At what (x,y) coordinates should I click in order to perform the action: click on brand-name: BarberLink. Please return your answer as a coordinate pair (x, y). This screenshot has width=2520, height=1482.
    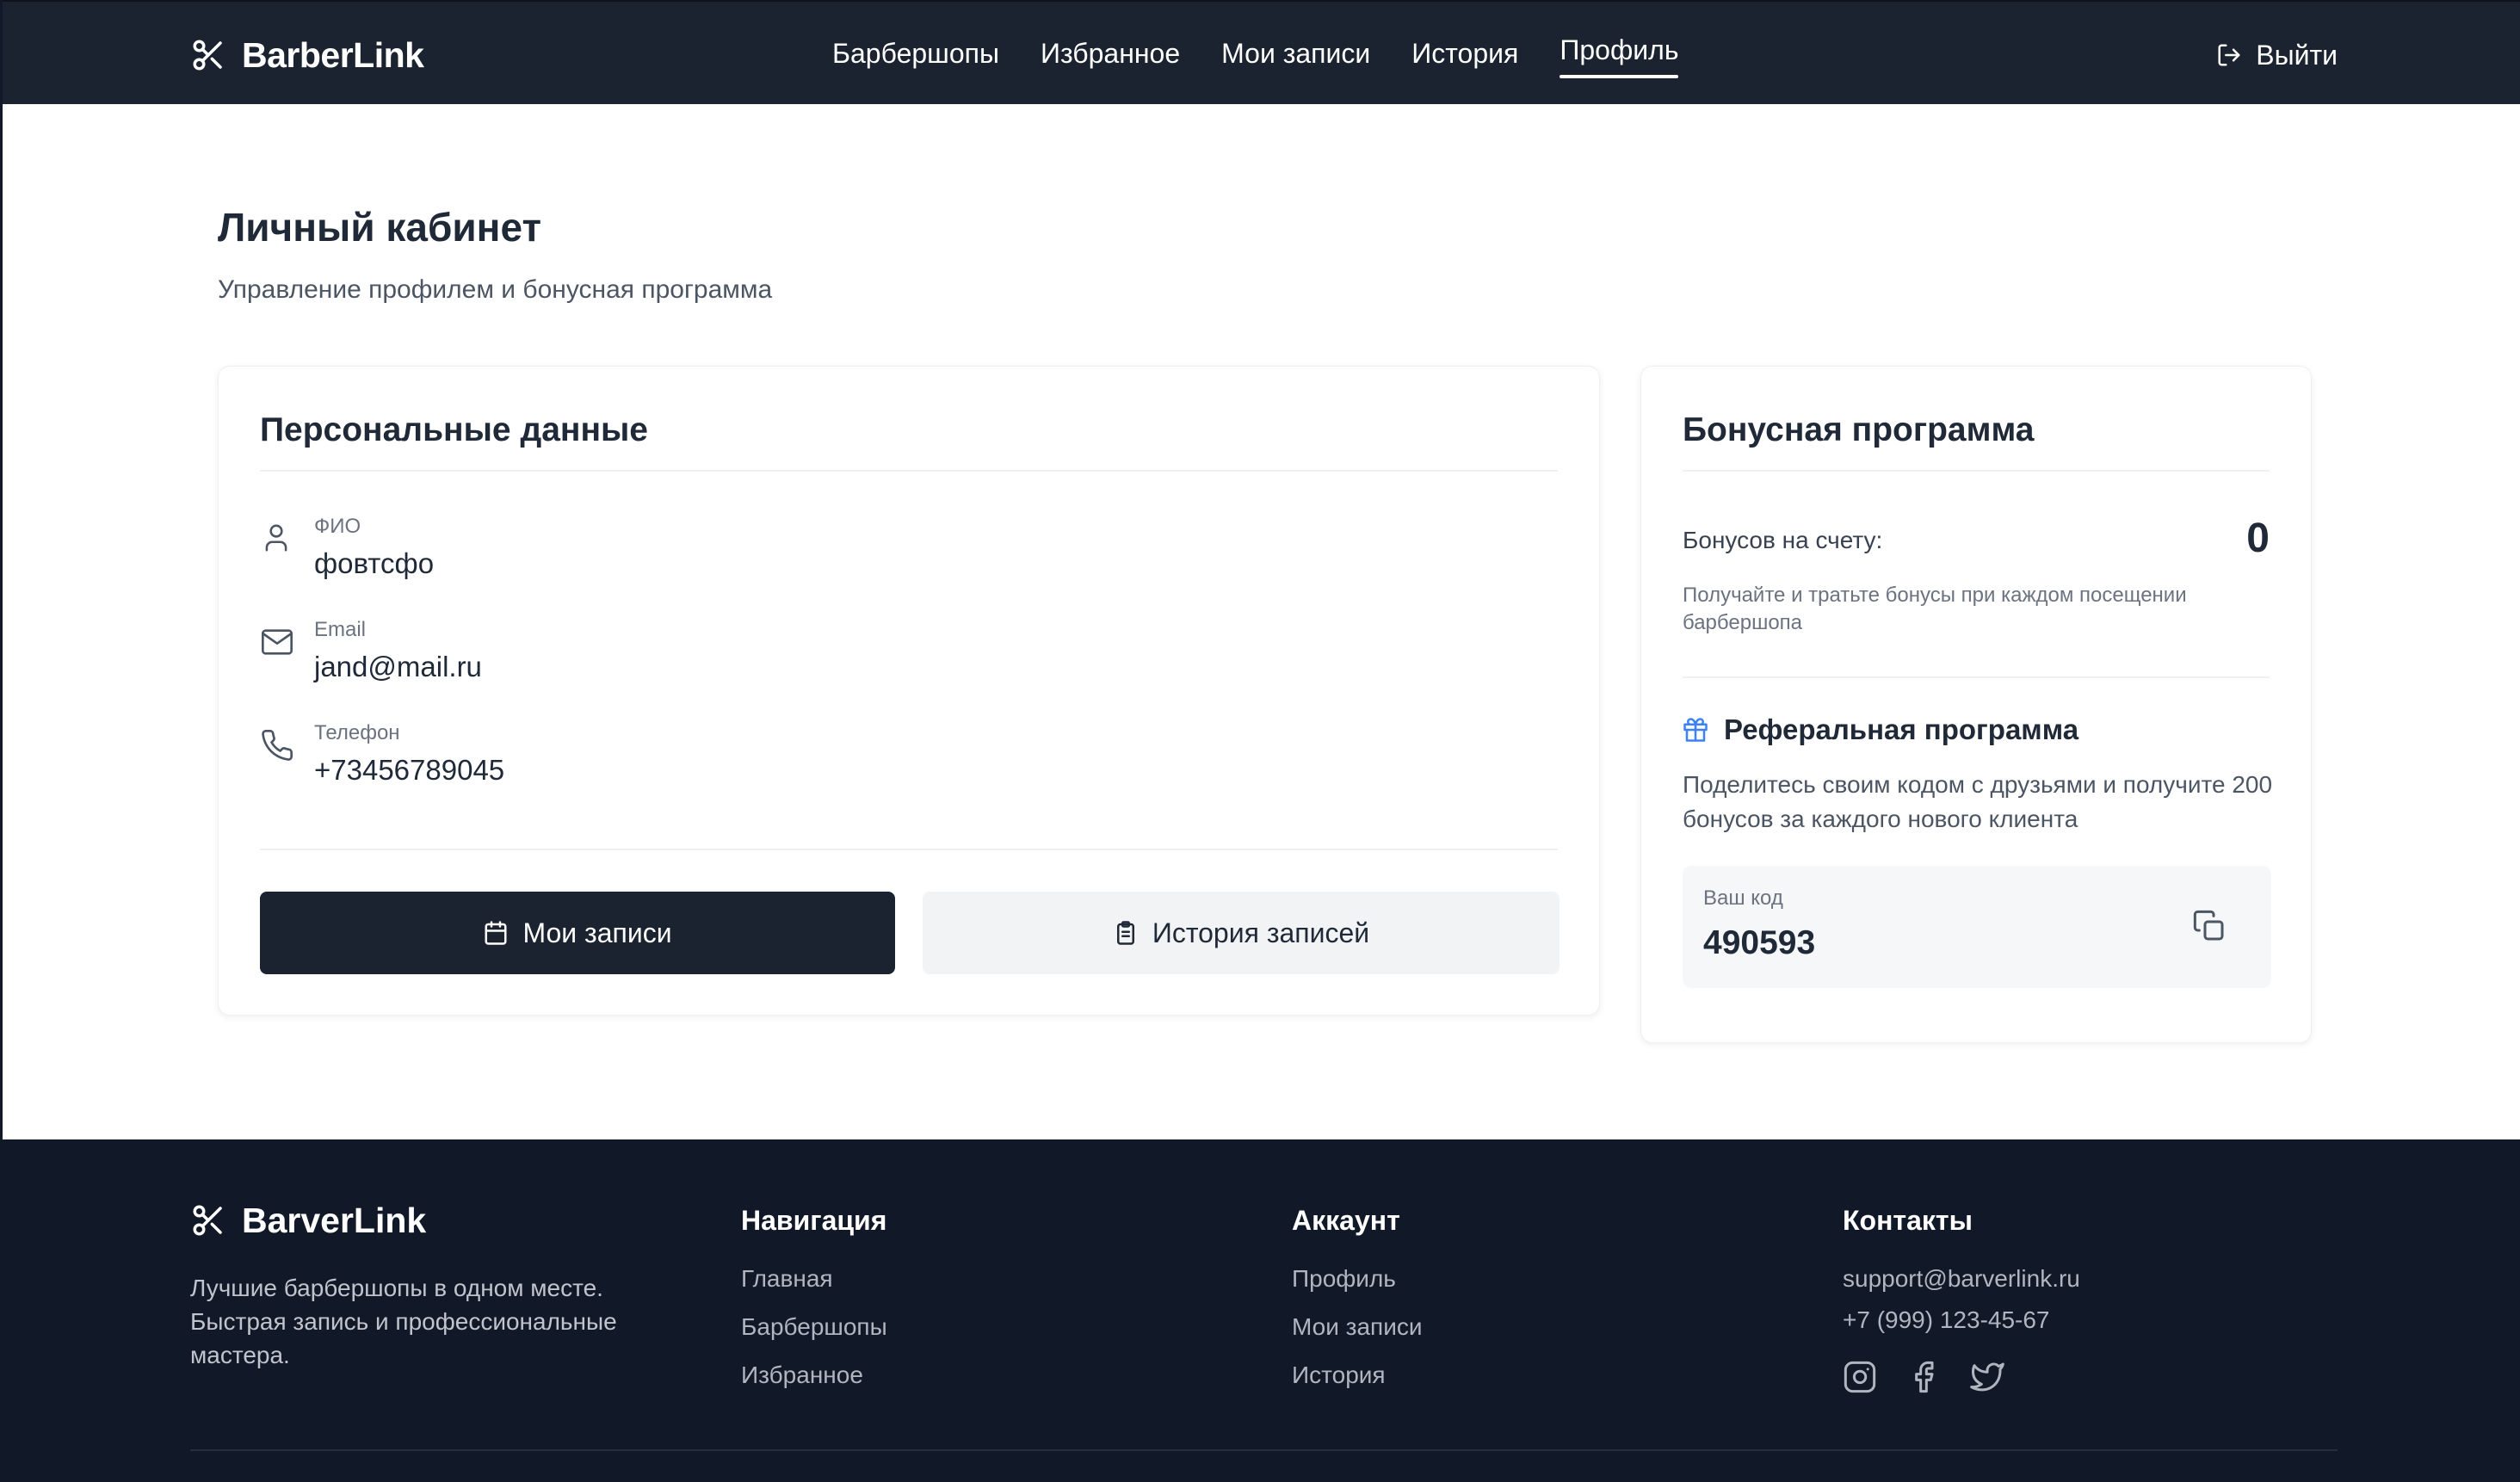
    Looking at the image, I should click on (333, 54).